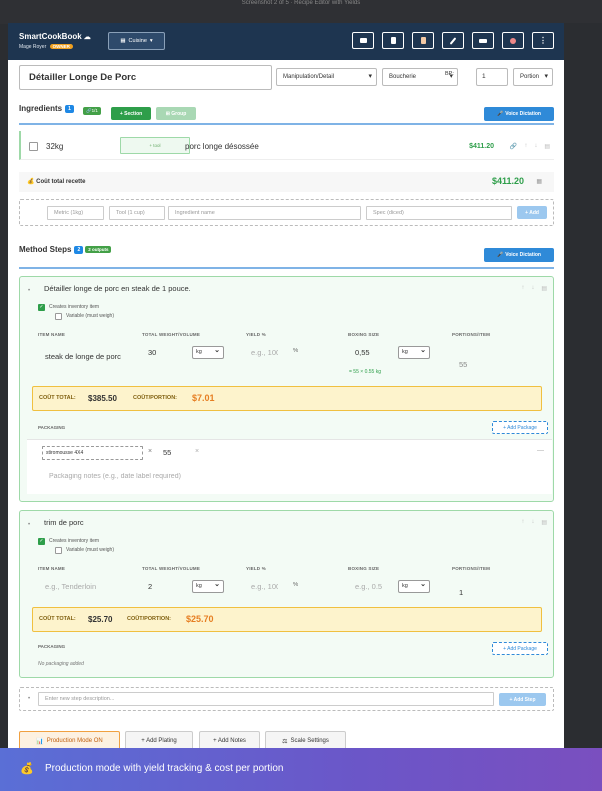 Image resolution: width=602 pixels, height=791 pixels. I want to click on edit-button, so click(453, 40).